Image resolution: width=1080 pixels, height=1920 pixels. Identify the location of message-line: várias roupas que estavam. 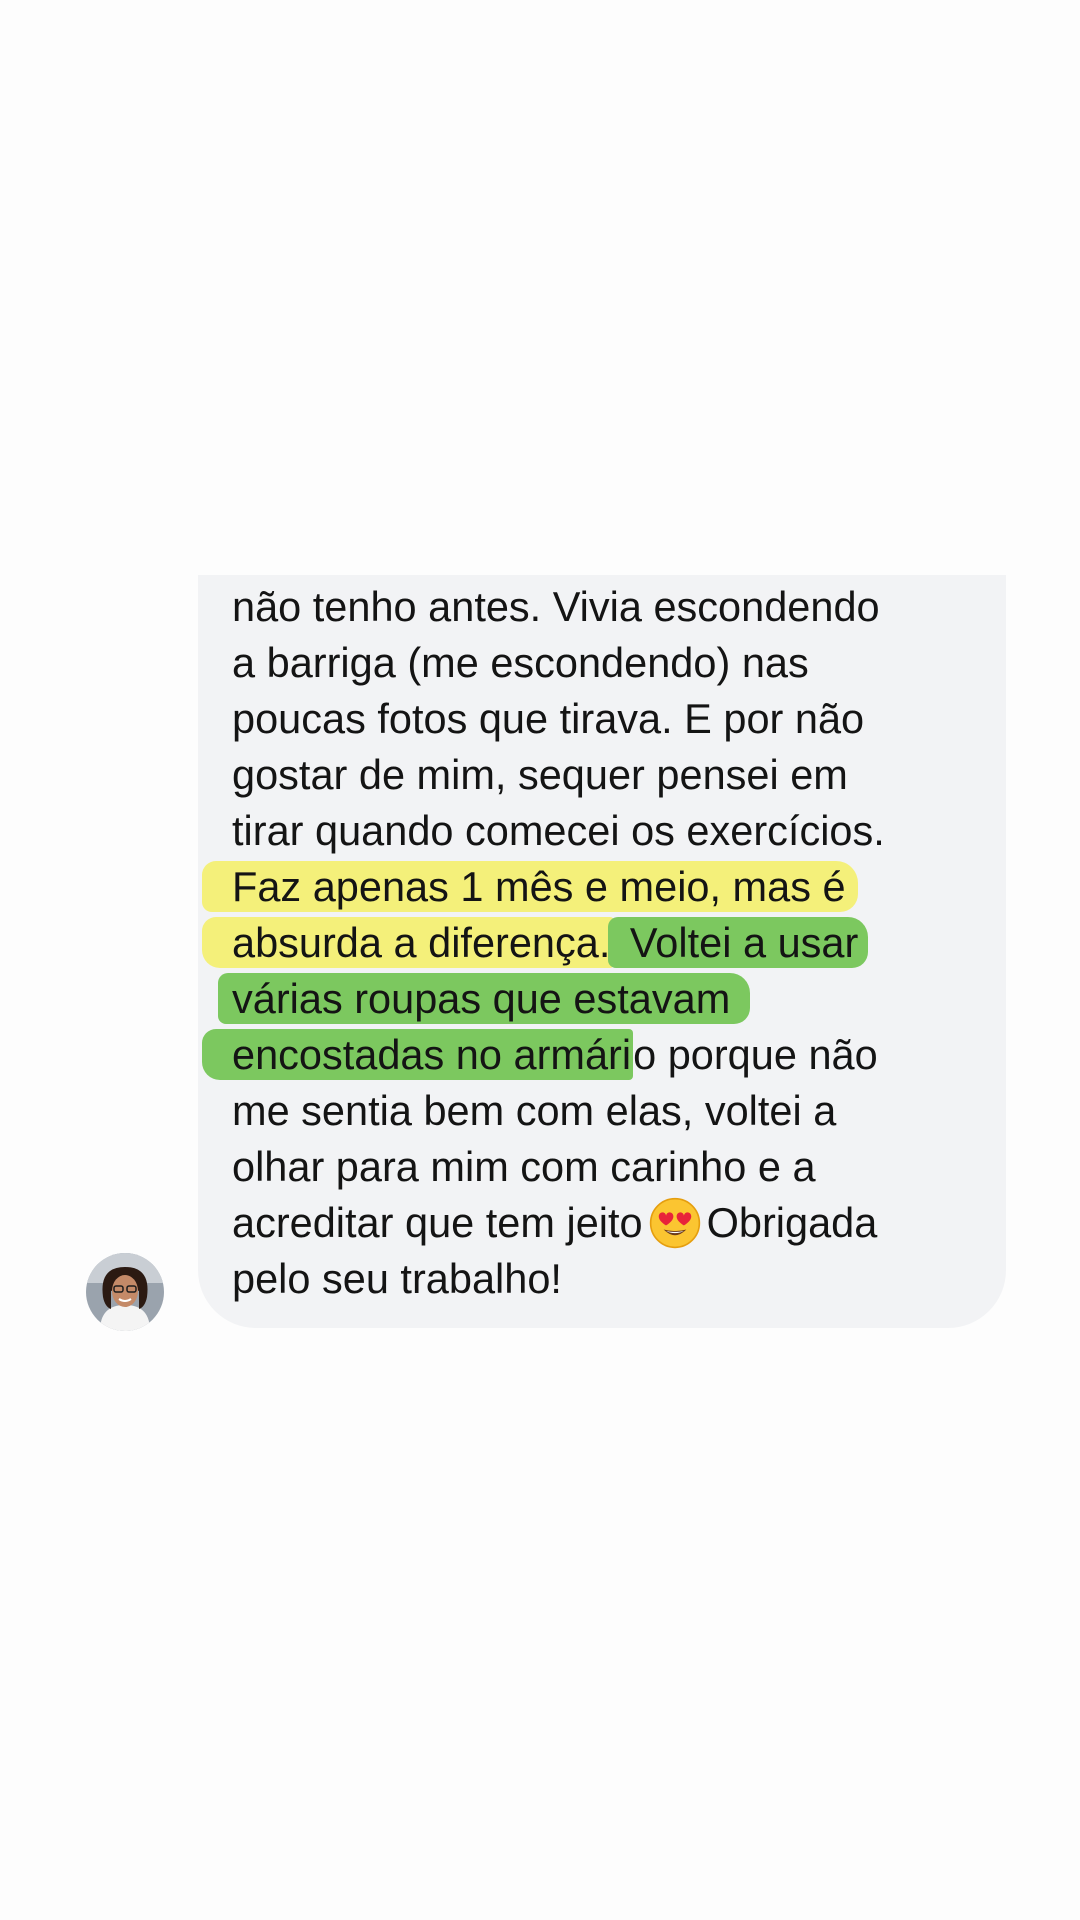
(610, 999).